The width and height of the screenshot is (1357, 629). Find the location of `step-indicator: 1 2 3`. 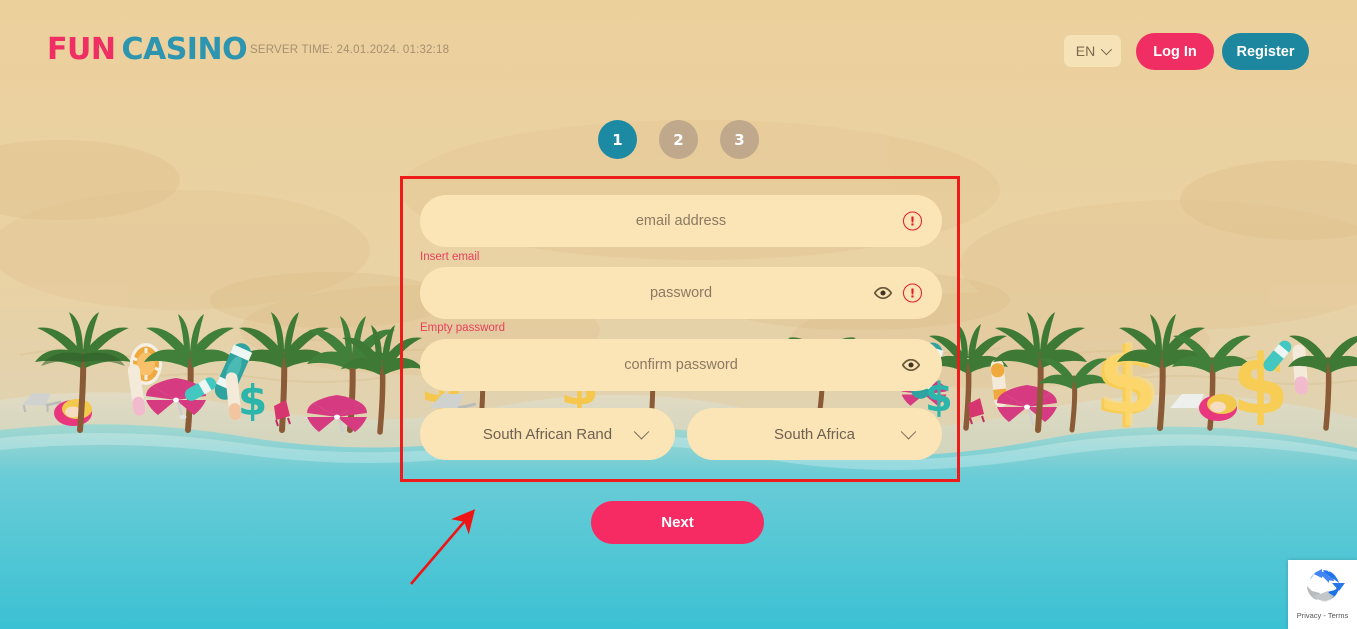

step-indicator: 1 2 3 is located at coordinates (678, 139).